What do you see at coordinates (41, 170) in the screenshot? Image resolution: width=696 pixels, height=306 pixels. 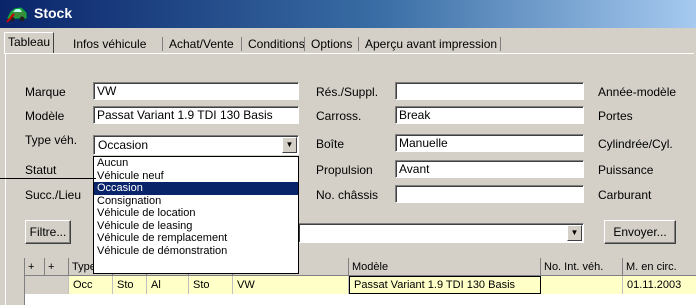 I see `statut-label: Statut` at bounding box center [41, 170].